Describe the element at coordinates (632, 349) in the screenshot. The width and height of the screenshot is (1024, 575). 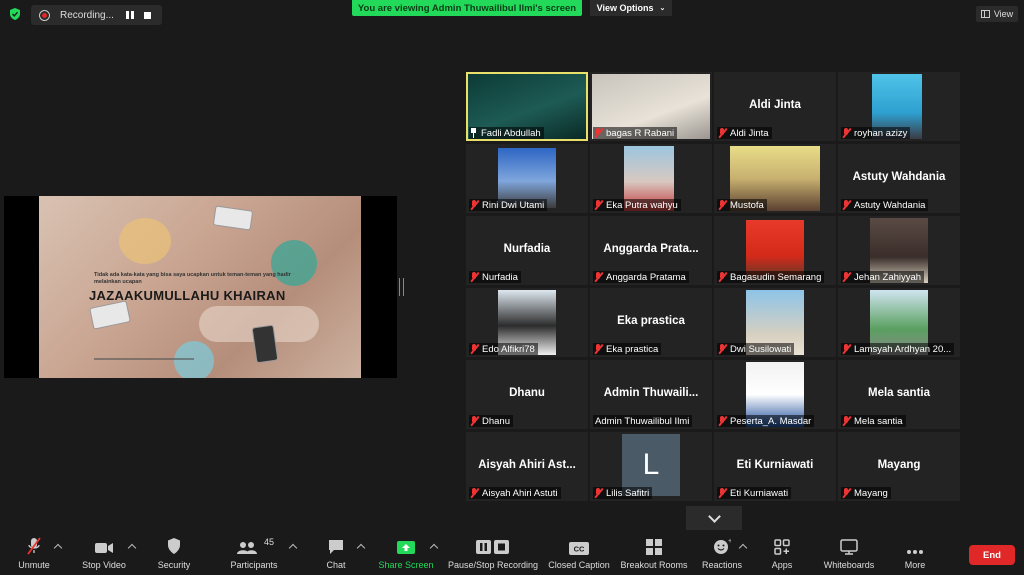
I see `participant-name: Eka prastica` at that location.